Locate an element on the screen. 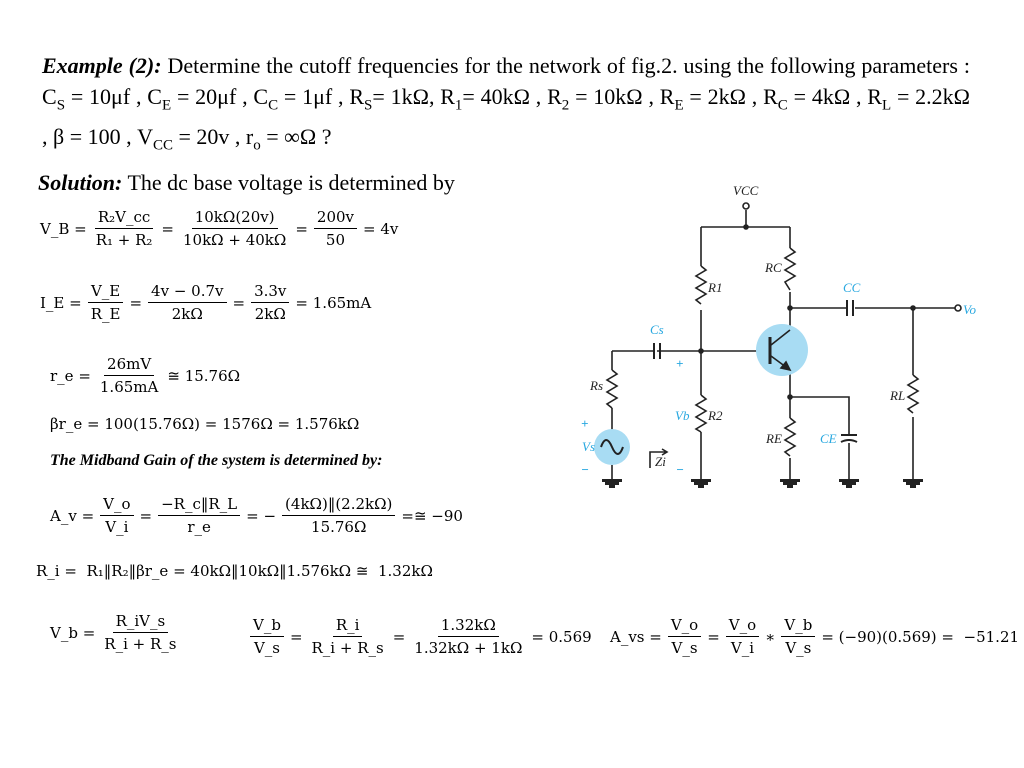 The image size is (1024, 768). ac-source is located at coordinates (612, 447).